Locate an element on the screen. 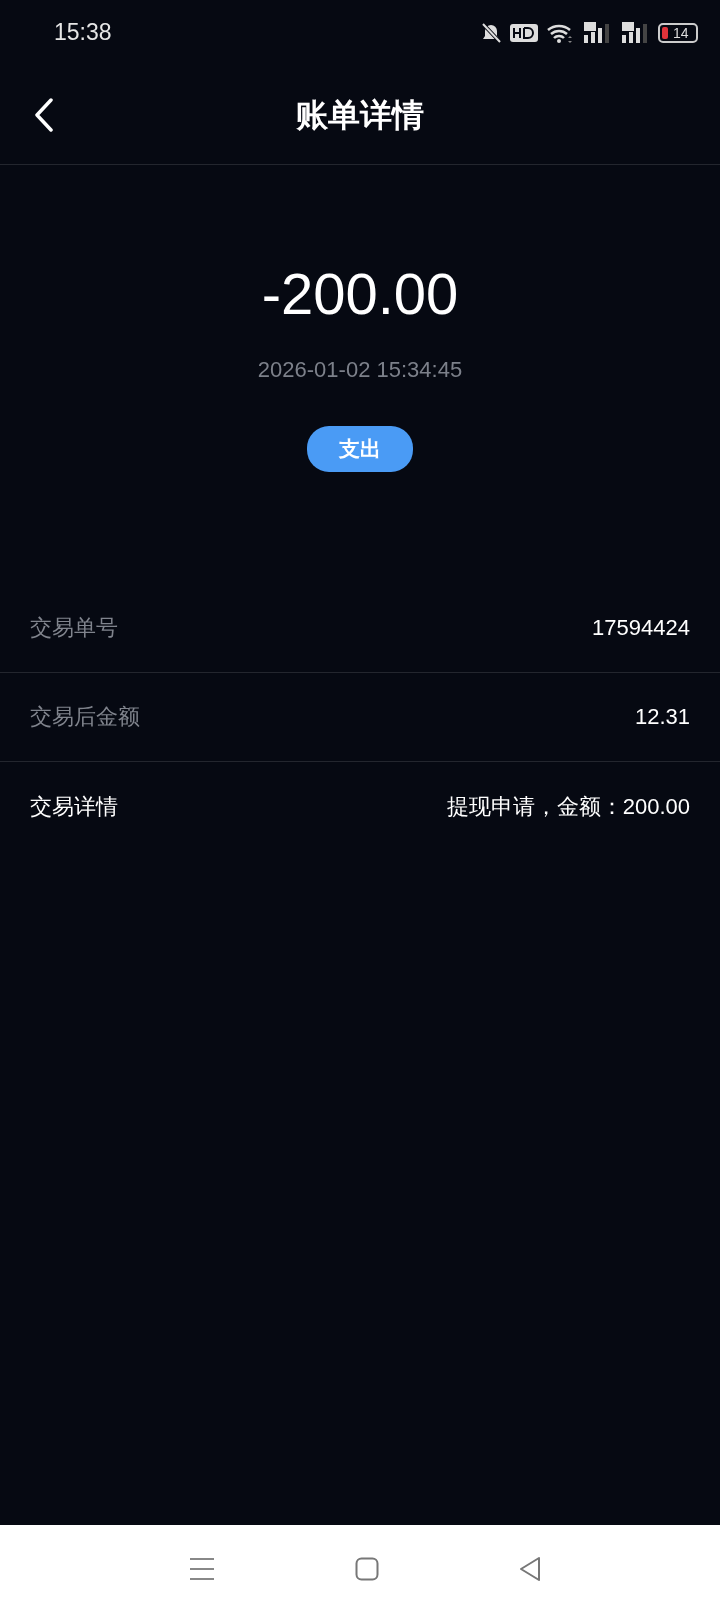  menu-icon is located at coordinates (202, 1568).